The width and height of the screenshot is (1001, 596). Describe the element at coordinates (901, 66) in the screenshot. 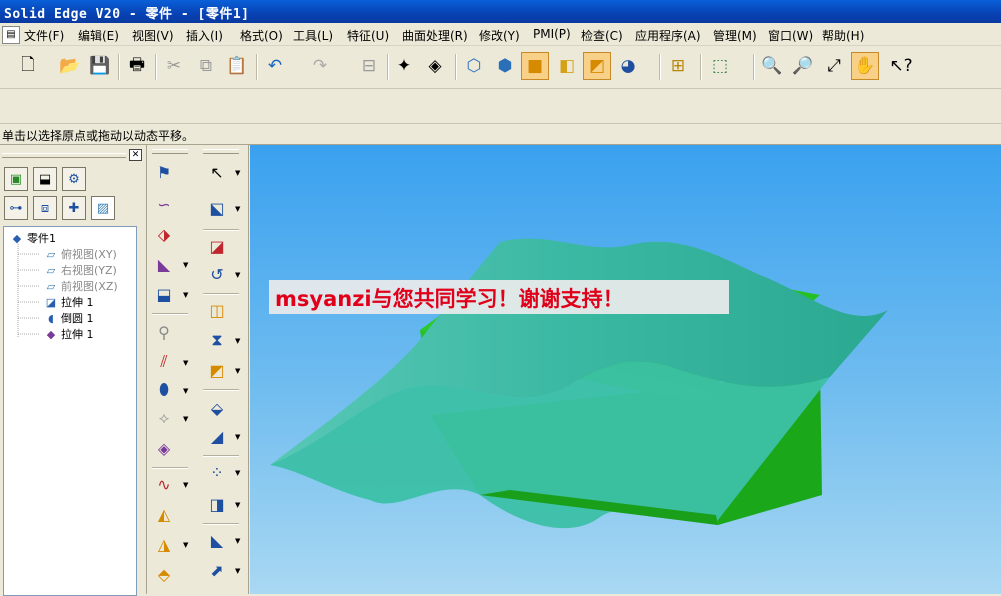

I see `whats-this-icon: ↖?` at that location.